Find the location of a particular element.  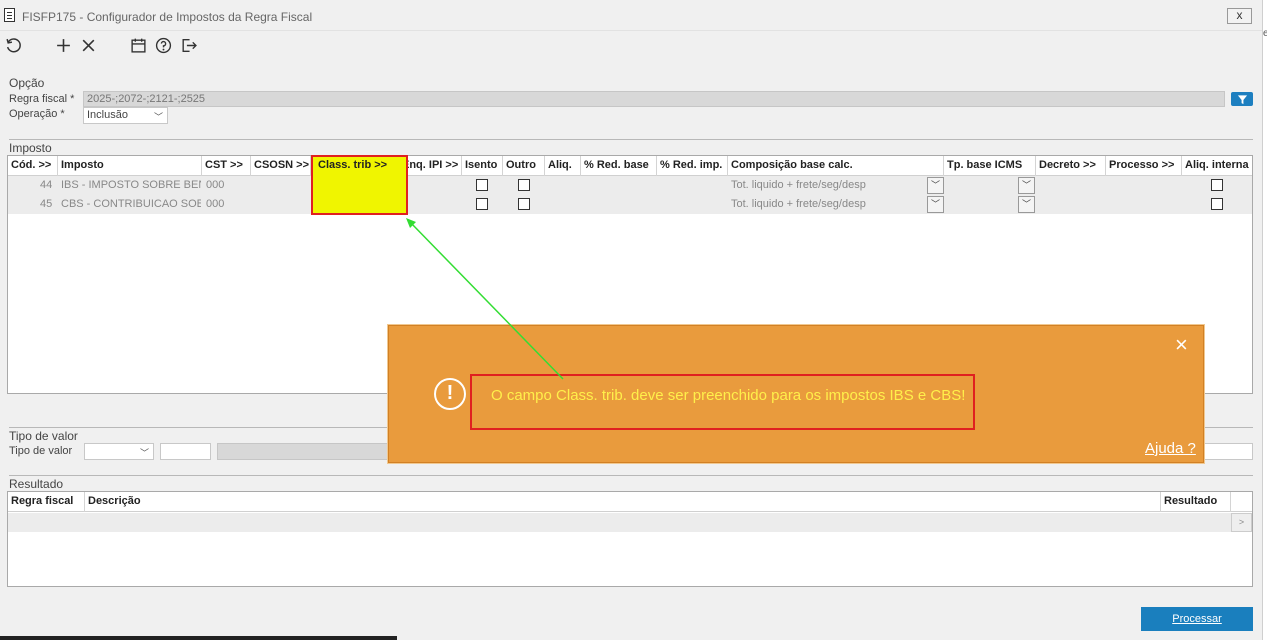

cell-imposto: CBS - CONTRIBUICAO SOBRI is located at coordinates (131, 204).